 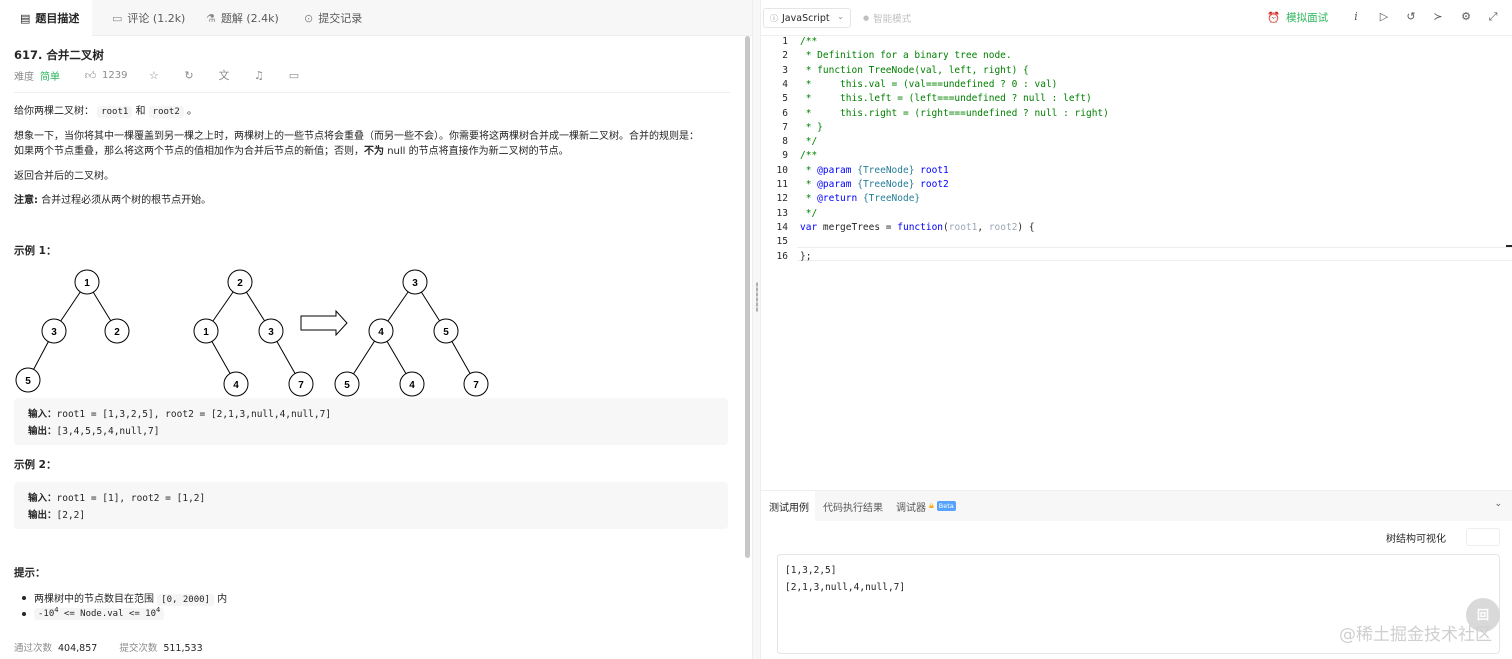 I want to click on scrollbar, so click(x=747, y=297).